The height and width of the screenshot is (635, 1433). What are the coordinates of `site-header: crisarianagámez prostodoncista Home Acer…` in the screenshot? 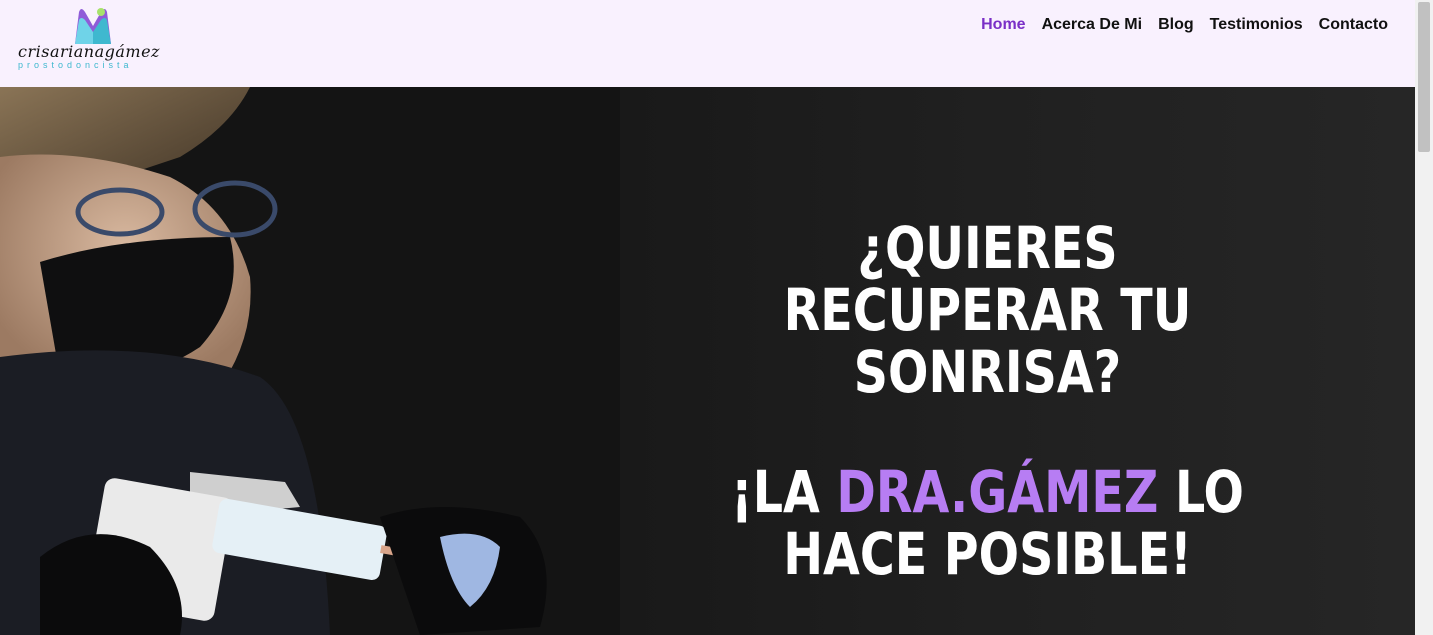 It's located at (707, 43).